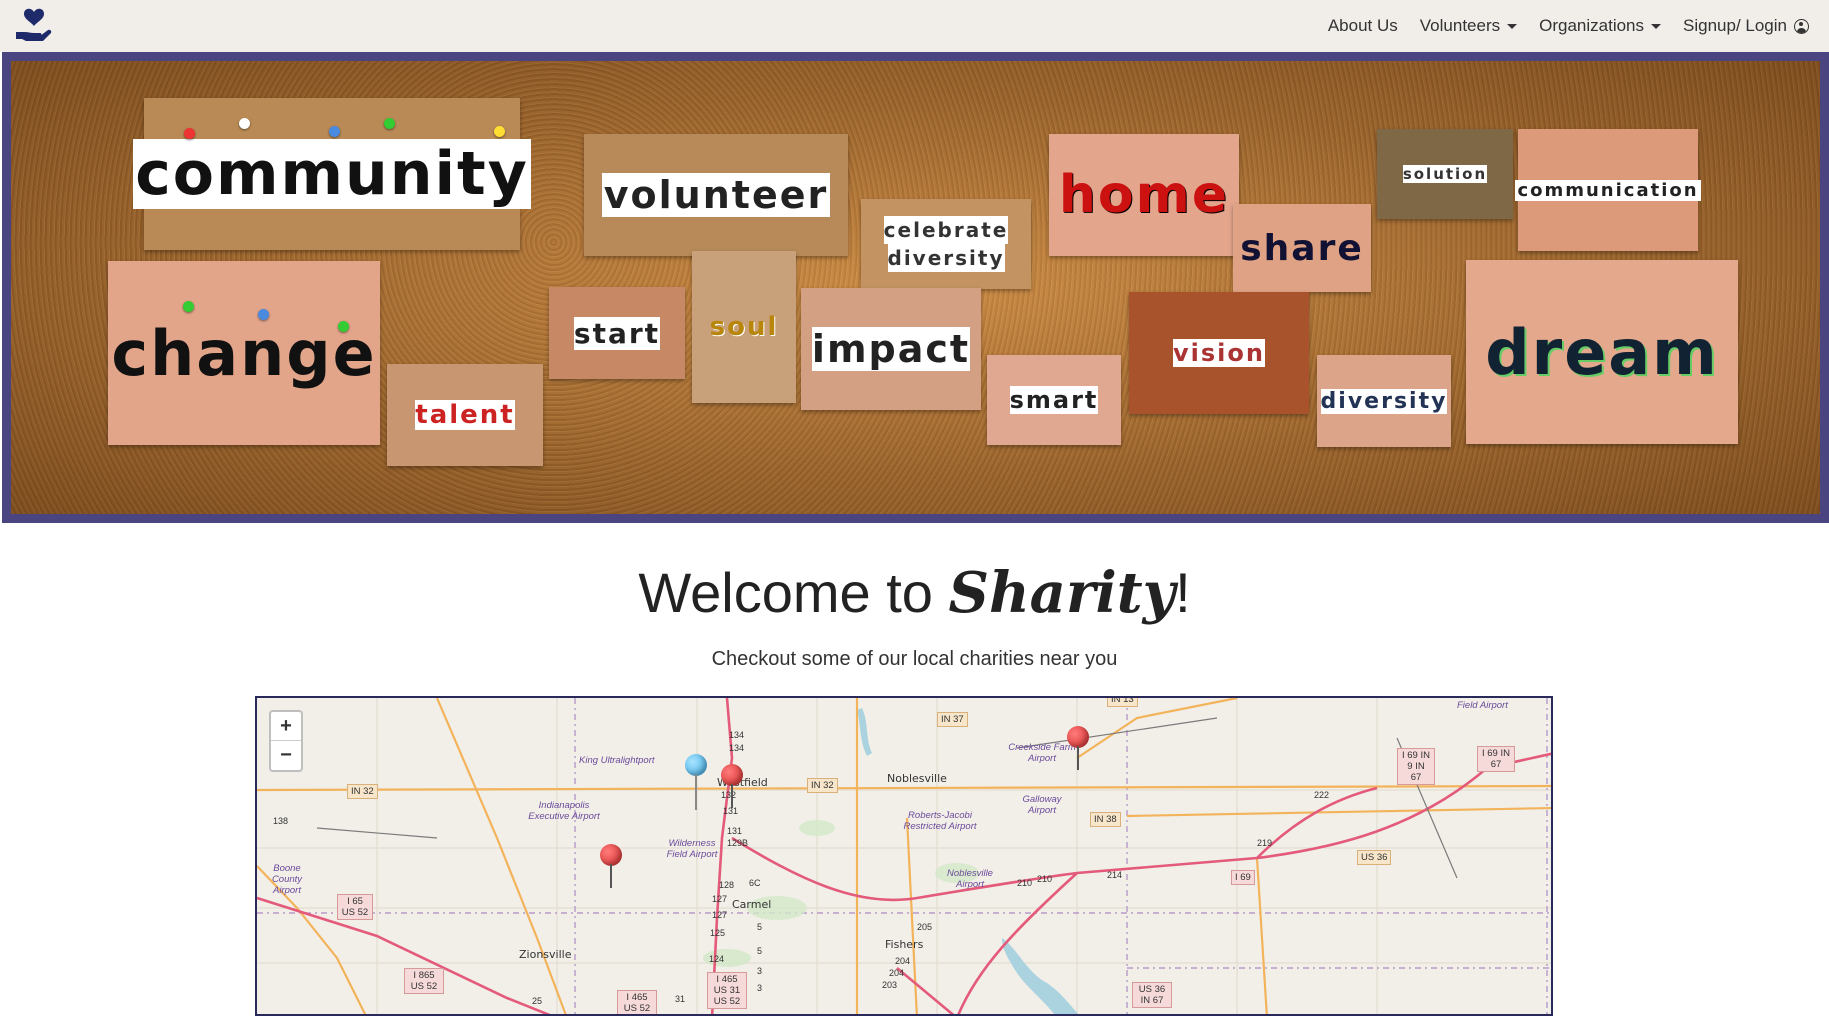 Image resolution: width=1829 pixels, height=1016 pixels. Describe the element at coordinates (637, 1002) in the screenshot. I see `map-road-shield: I 465 US 52` at that location.